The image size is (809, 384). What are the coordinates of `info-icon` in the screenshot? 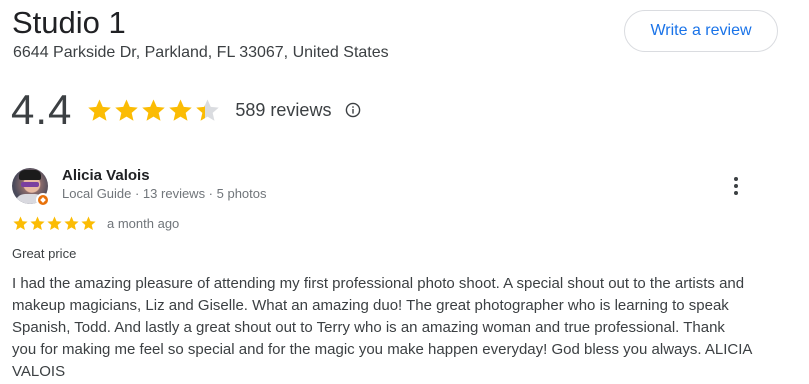 It's located at (353, 110).